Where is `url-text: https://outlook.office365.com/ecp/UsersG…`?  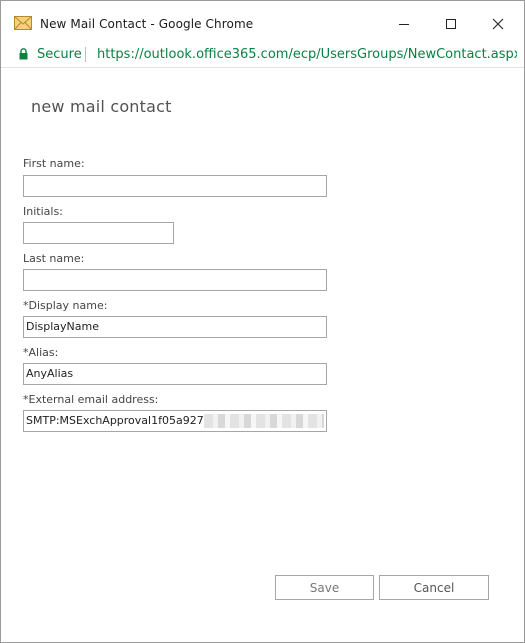
url-text: https://outlook.office365.com/ecp/UsersG… is located at coordinates (307, 54).